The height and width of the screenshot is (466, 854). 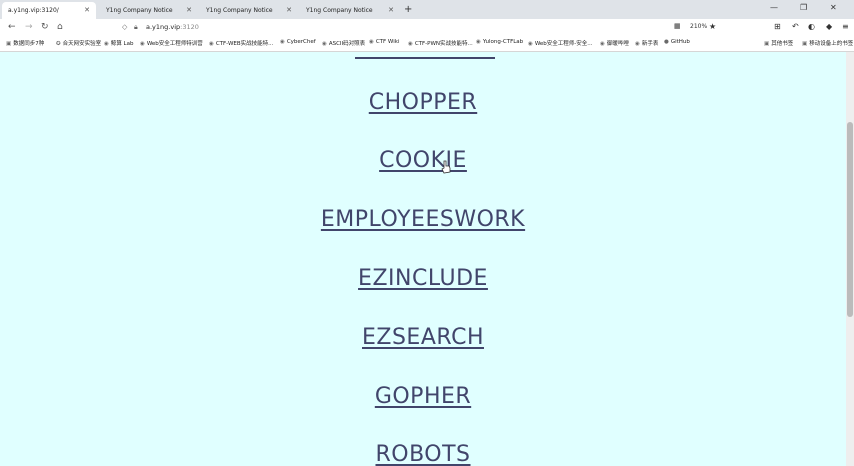 I want to click on back-icon: ←, so click(x=12, y=27).